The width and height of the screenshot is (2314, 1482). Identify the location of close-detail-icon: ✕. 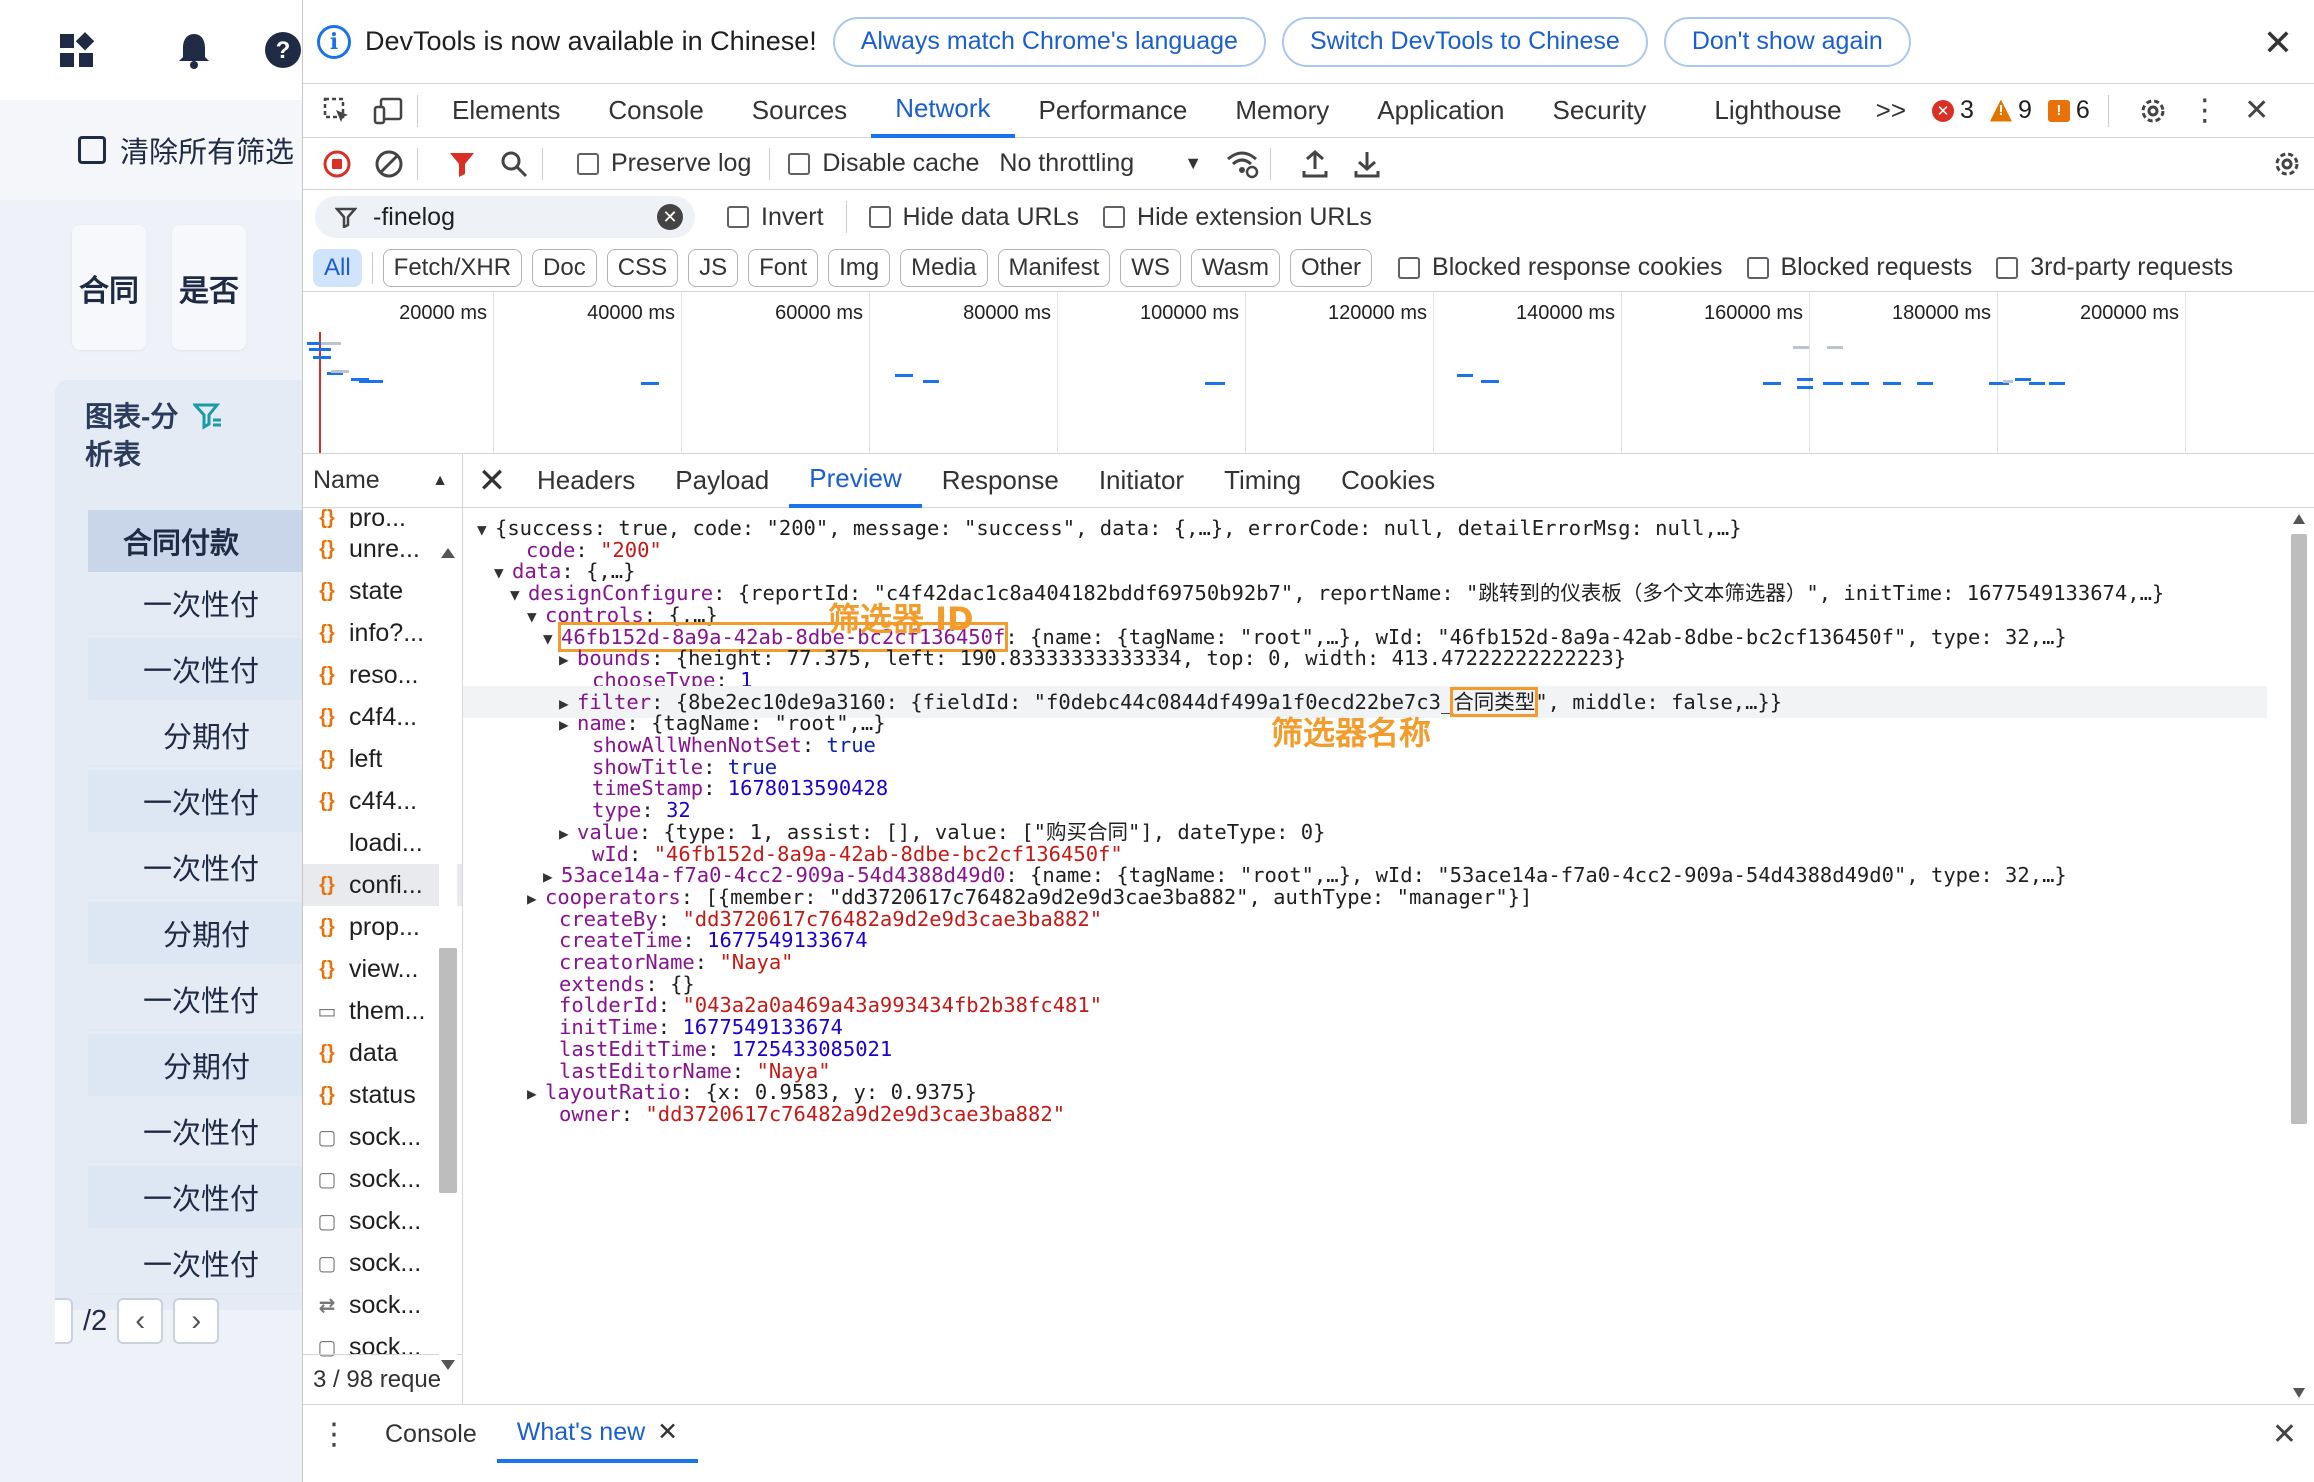
(492, 481).